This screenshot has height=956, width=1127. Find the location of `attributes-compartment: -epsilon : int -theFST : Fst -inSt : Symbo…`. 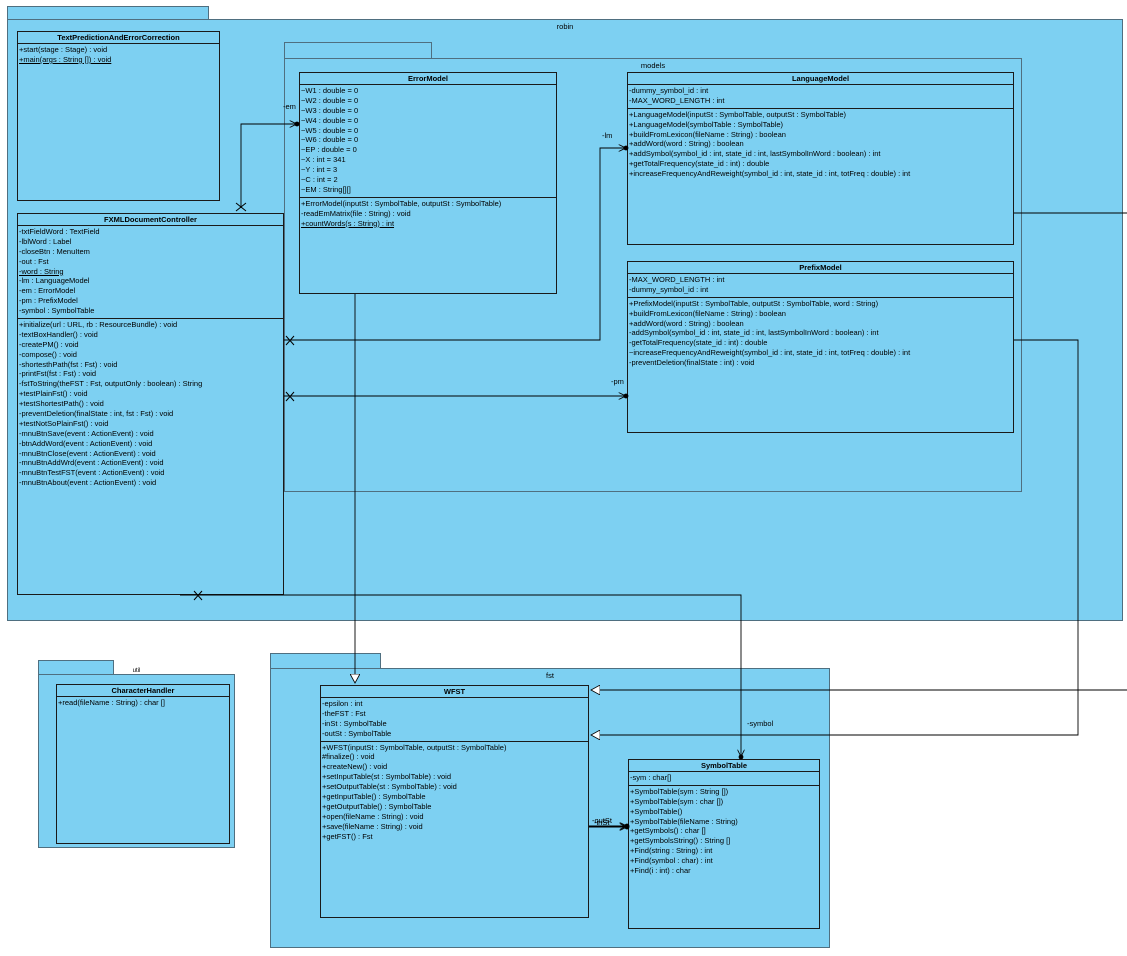

attributes-compartment: -epsilon : int -theFST : Fst -inSt : Symbo… is located at coordinates (454, 720).